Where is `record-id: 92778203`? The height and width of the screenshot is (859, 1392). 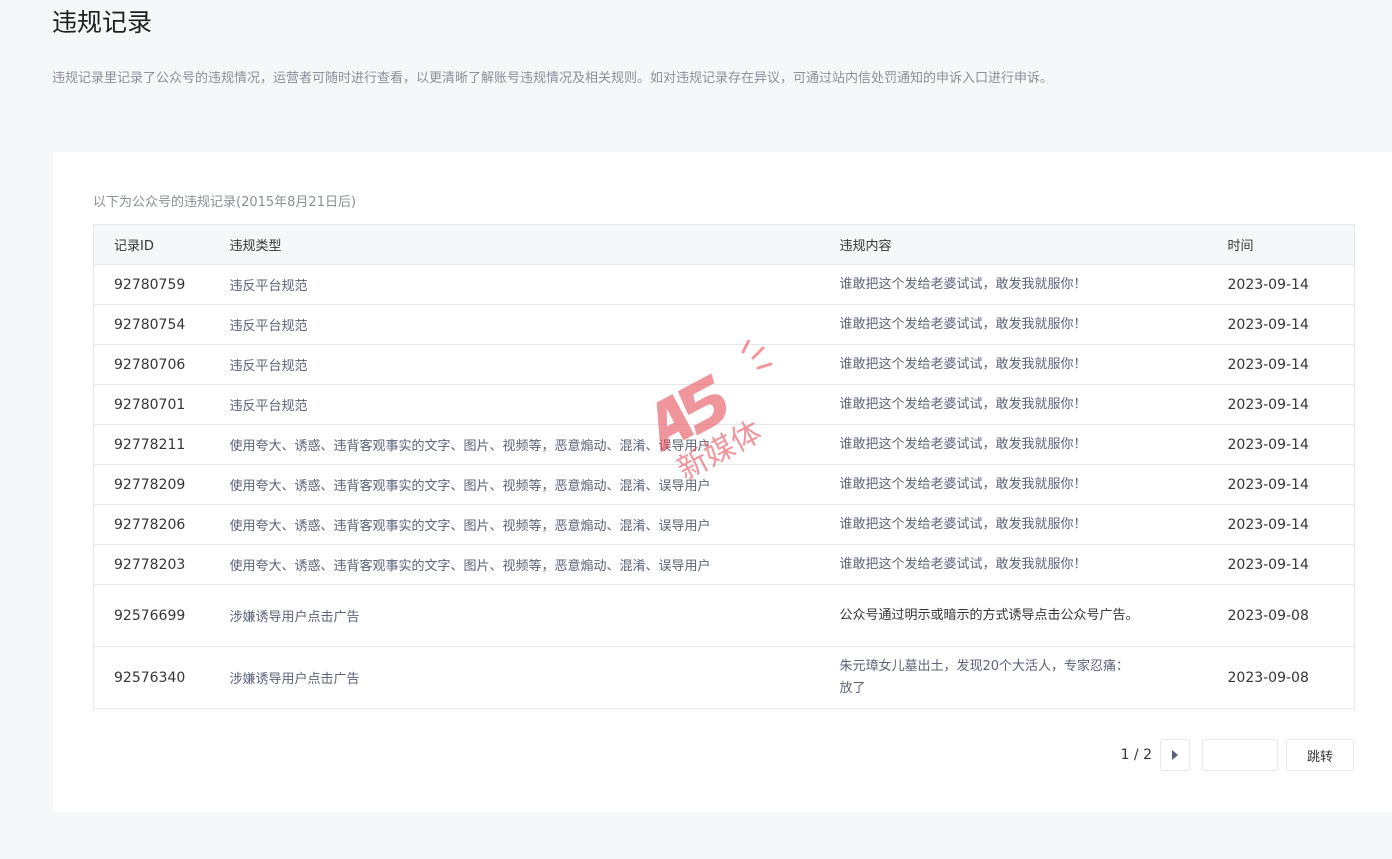
record-id: 92778203 is located at coordinates (161, 564).